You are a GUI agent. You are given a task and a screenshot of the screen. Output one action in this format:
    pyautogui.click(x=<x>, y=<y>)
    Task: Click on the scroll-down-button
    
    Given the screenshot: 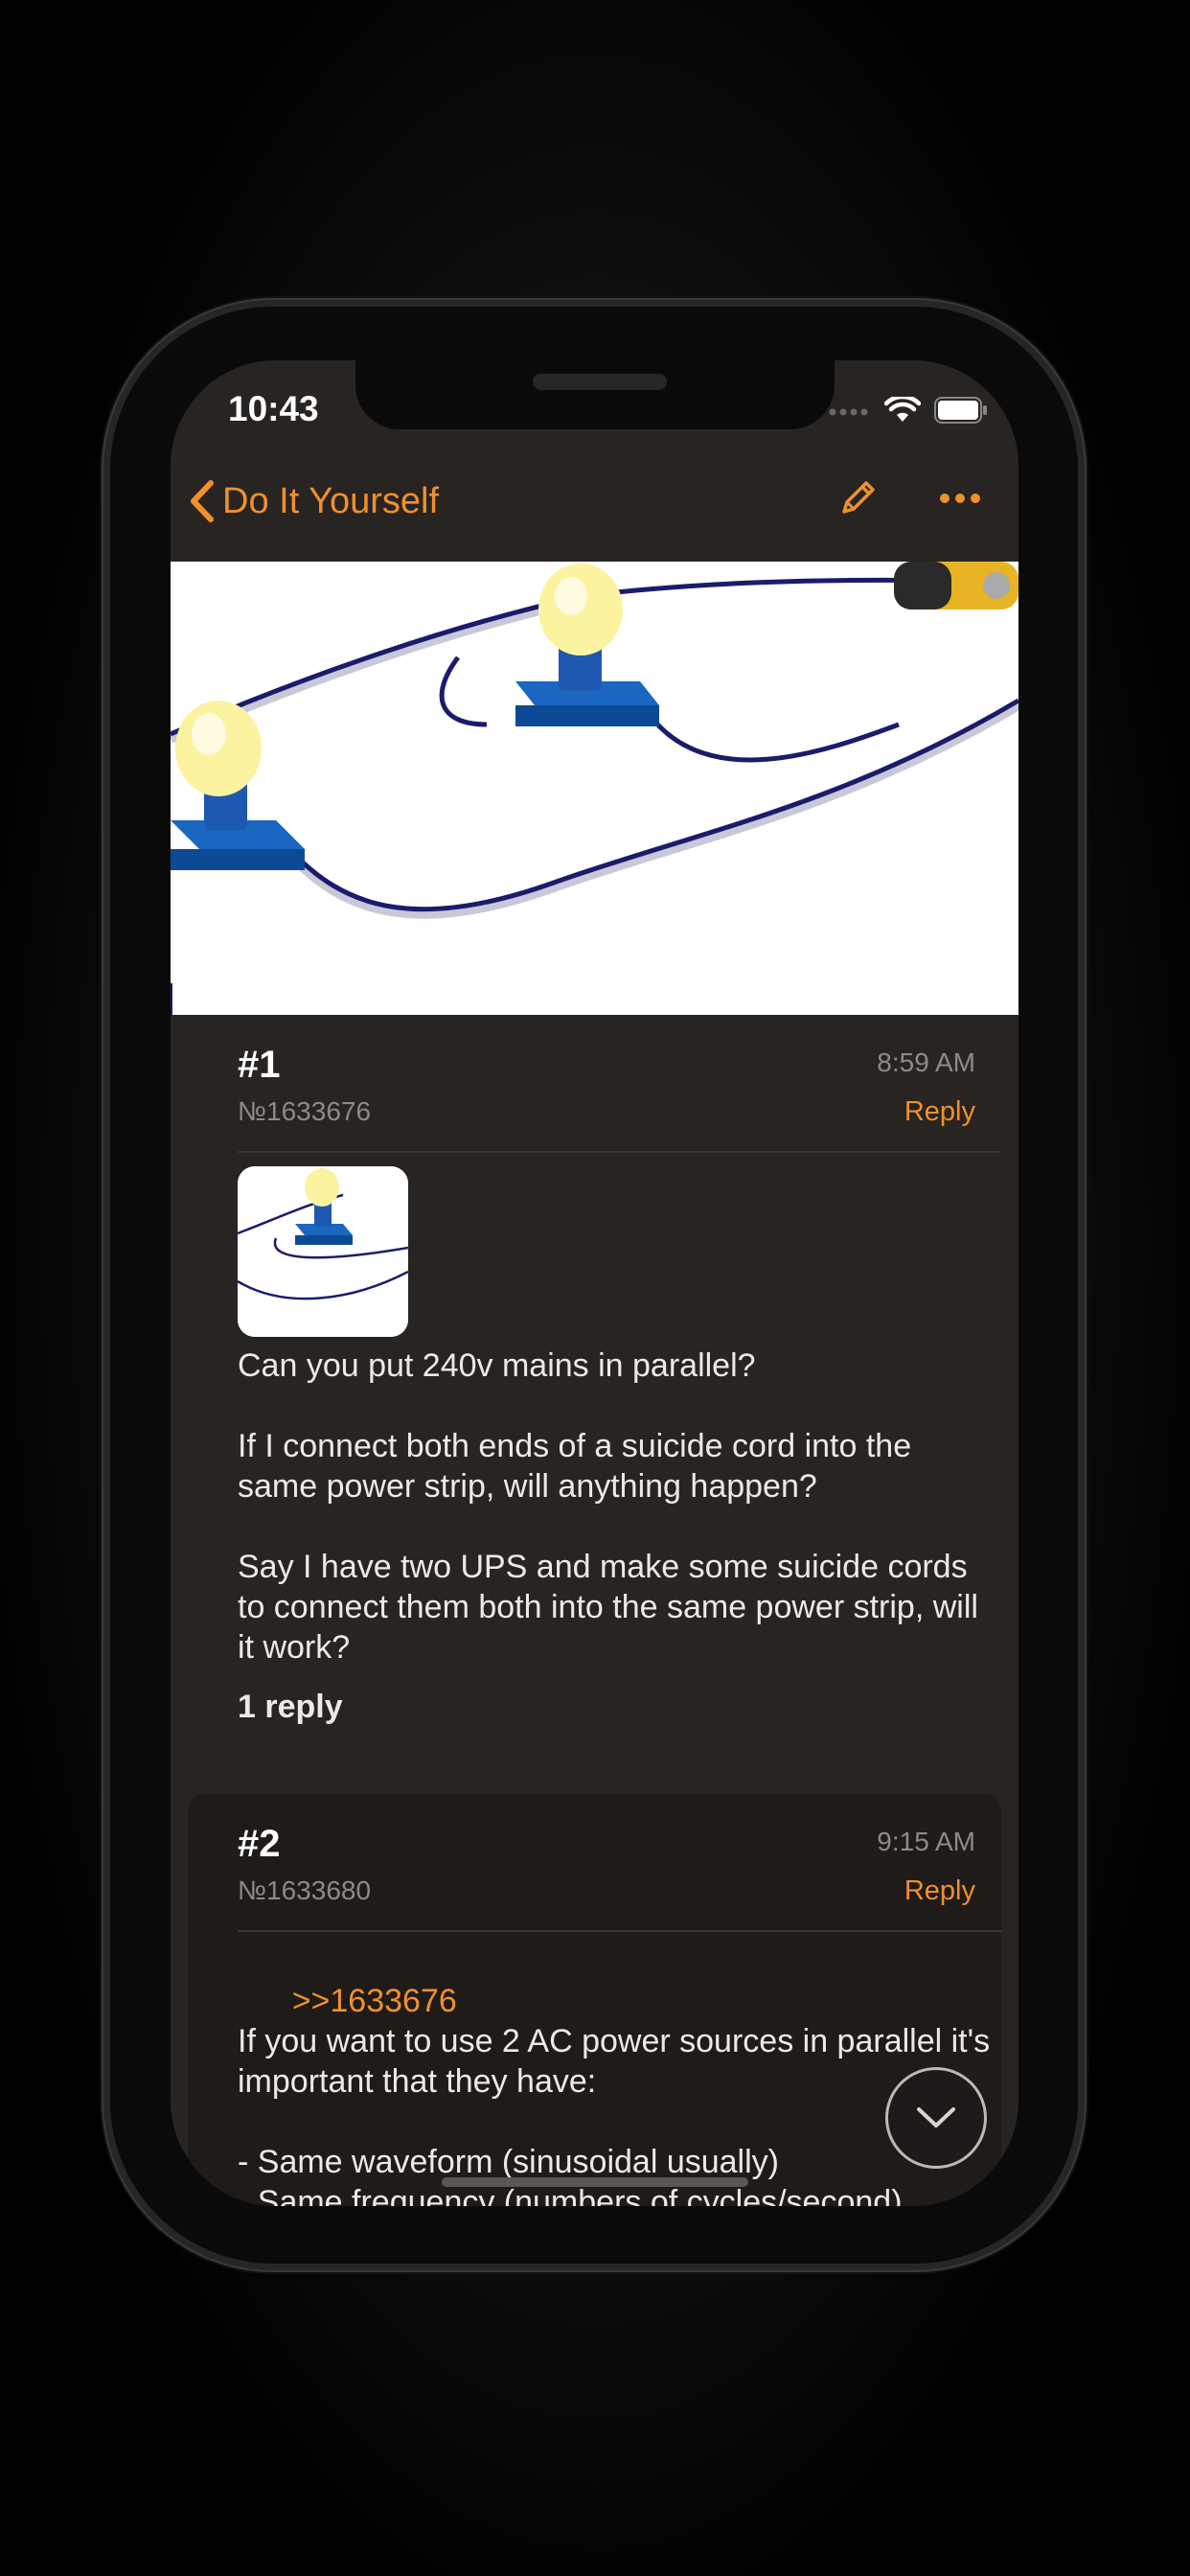 What is the action you would take?
    pyautogui.click(x=936, y=2118)
    